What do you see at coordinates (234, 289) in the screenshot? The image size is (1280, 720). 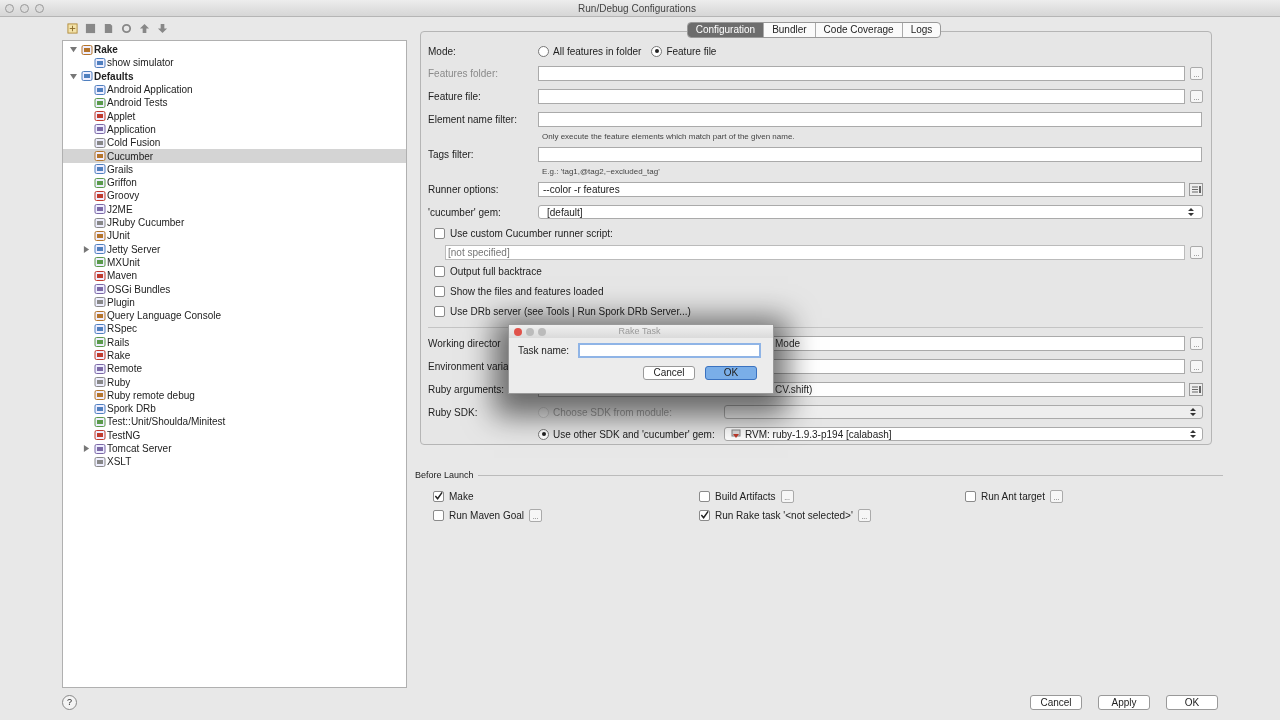 I see `tree-item: OSGi Bundles` at bounding box center [234, 289].